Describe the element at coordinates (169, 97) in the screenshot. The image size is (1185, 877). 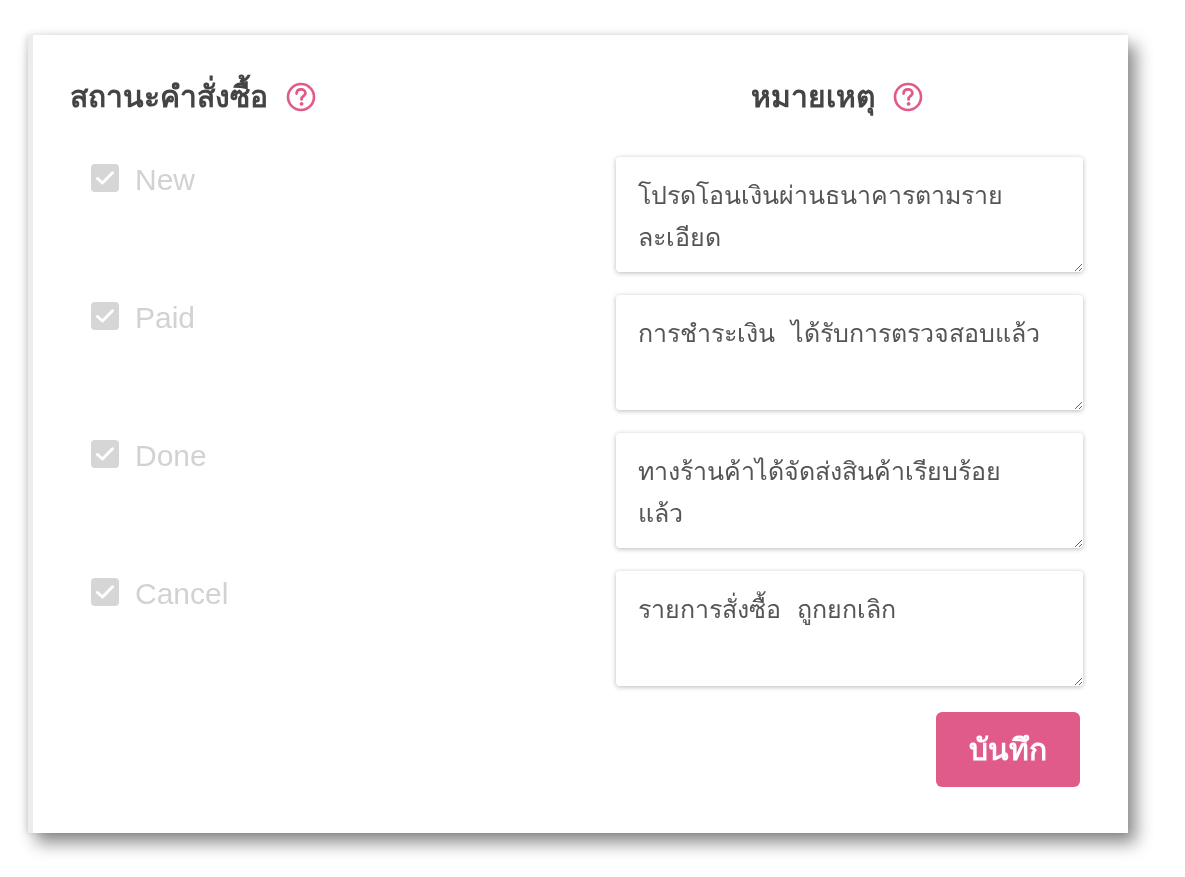
I see `order-status-heading: สถานะคำสั่งซื้อ` at that location.